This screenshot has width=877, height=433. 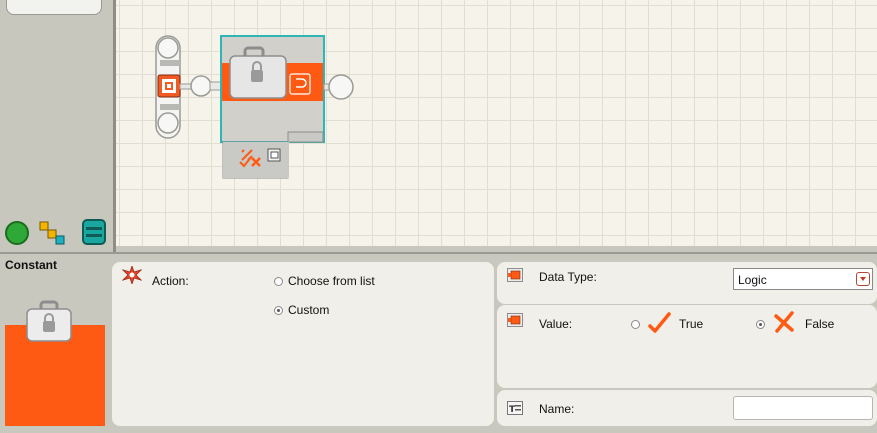 What do you see at coordinates (803, 279) in the screenshot?
I see `data-type-select: Logic` at bounding box center [803, 279].